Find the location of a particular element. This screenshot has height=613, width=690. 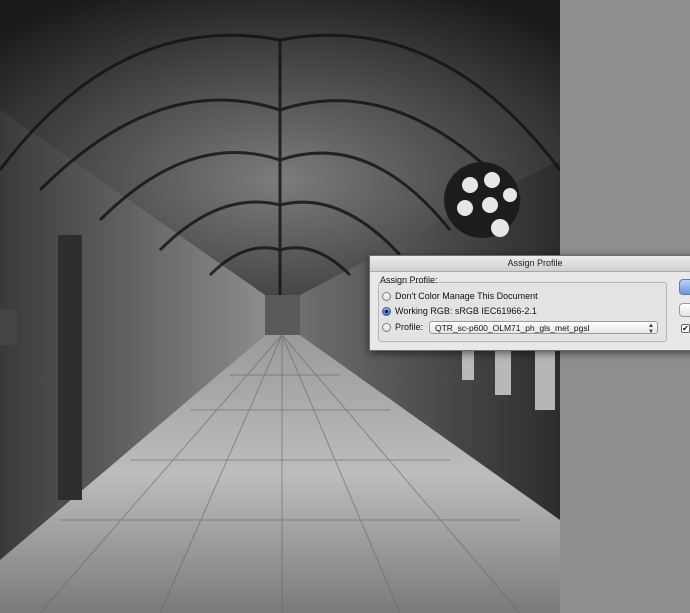

option-profile-label: Profile: is located at coordinates (409, 327).